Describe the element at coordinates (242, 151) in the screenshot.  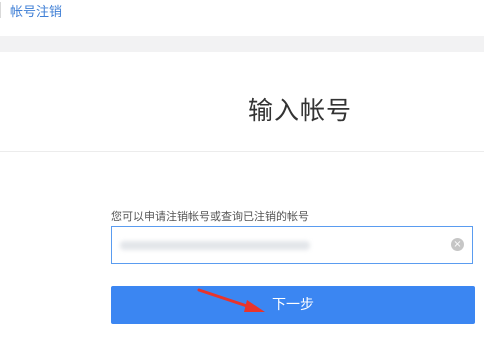
I see `title-divider` at that location.